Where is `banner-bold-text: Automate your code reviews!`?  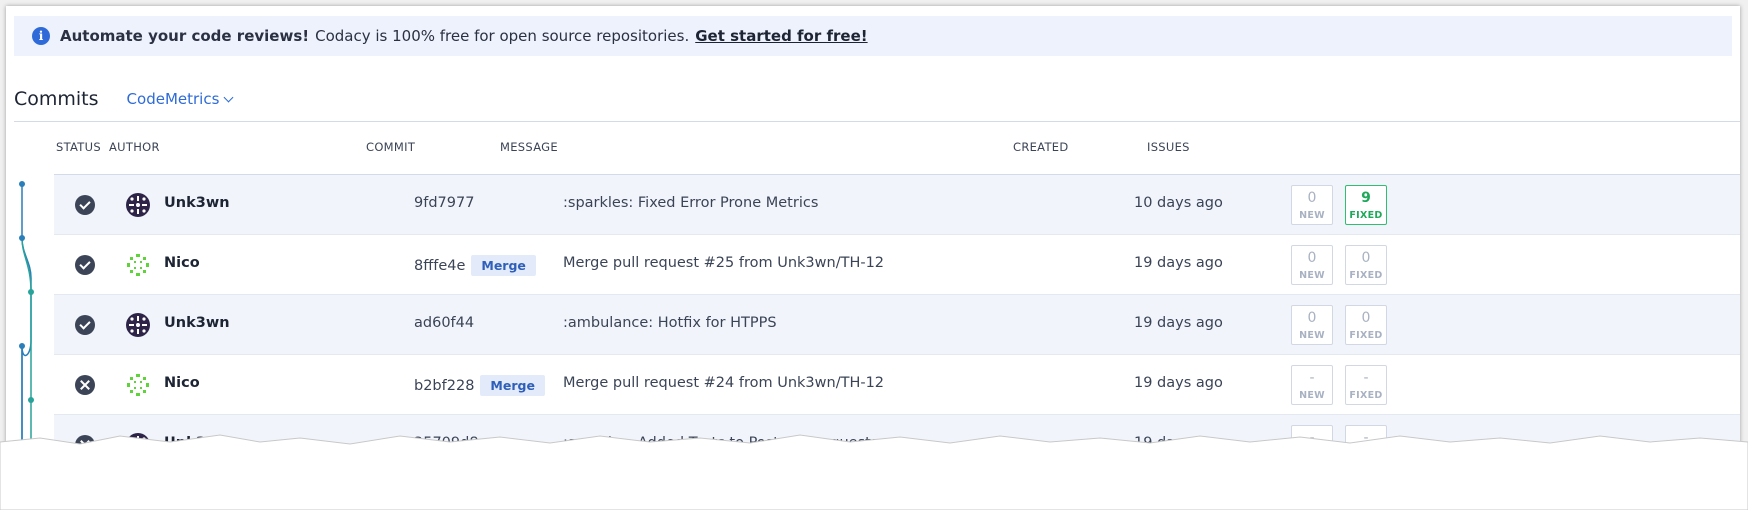 banner-bold-text: Automate your code reviews! is located at coordinates (185, 36).